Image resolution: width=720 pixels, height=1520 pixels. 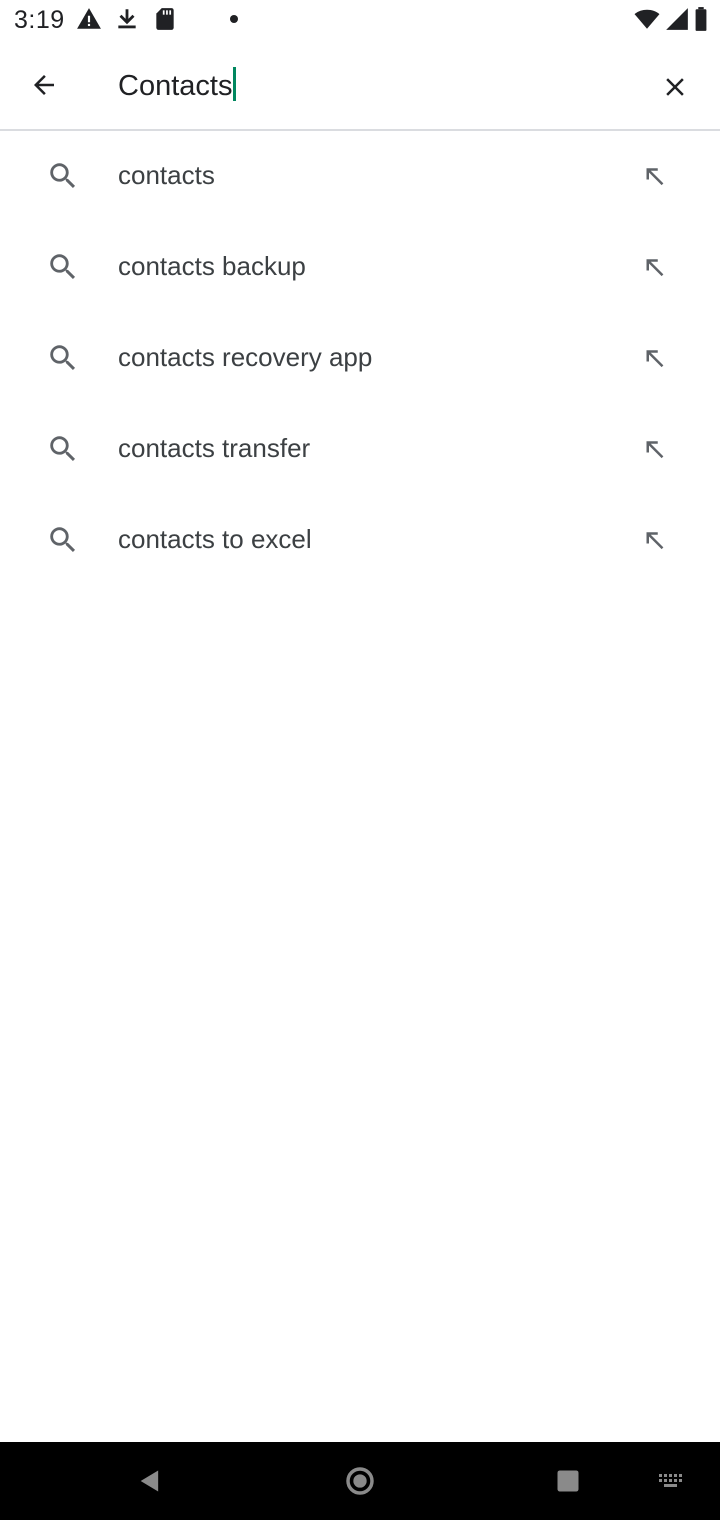 What do you see at coordinates (39, 20) in the screenshot?
I see `status-time: 3:19` at bounding box center [39, 20].